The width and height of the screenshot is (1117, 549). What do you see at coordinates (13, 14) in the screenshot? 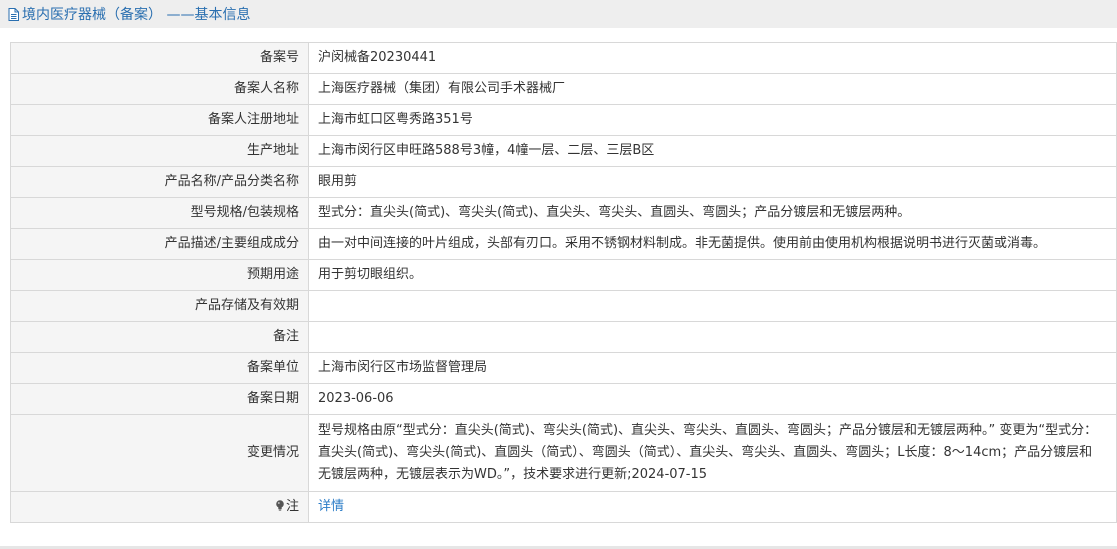
I see `document-icon` at bounding box center [13, 14].